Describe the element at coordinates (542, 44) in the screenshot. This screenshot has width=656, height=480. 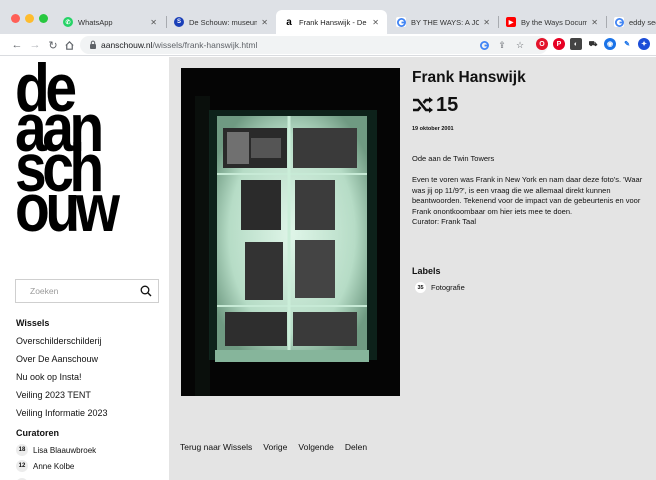
I see `opera-extension-icon: O` at that location.